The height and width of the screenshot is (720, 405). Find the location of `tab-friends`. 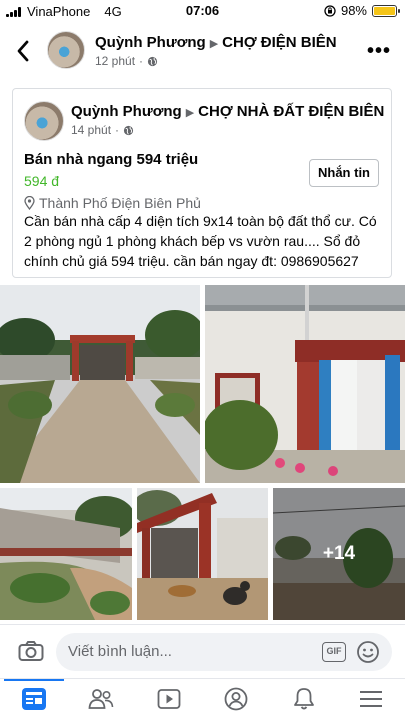

tab-friends is located at coordinates (101, 699).